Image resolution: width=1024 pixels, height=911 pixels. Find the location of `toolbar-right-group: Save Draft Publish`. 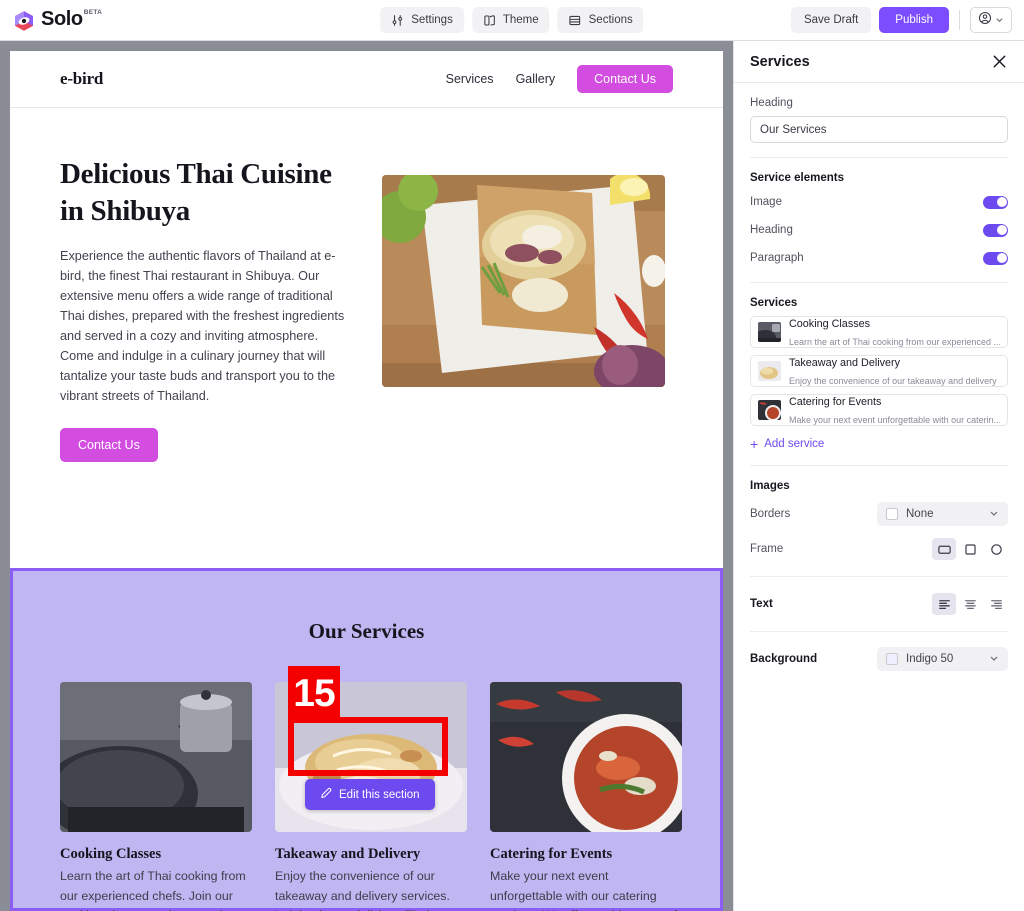

toolbar-right-group: Save Draft Publish is located at coordinates (901, 20).